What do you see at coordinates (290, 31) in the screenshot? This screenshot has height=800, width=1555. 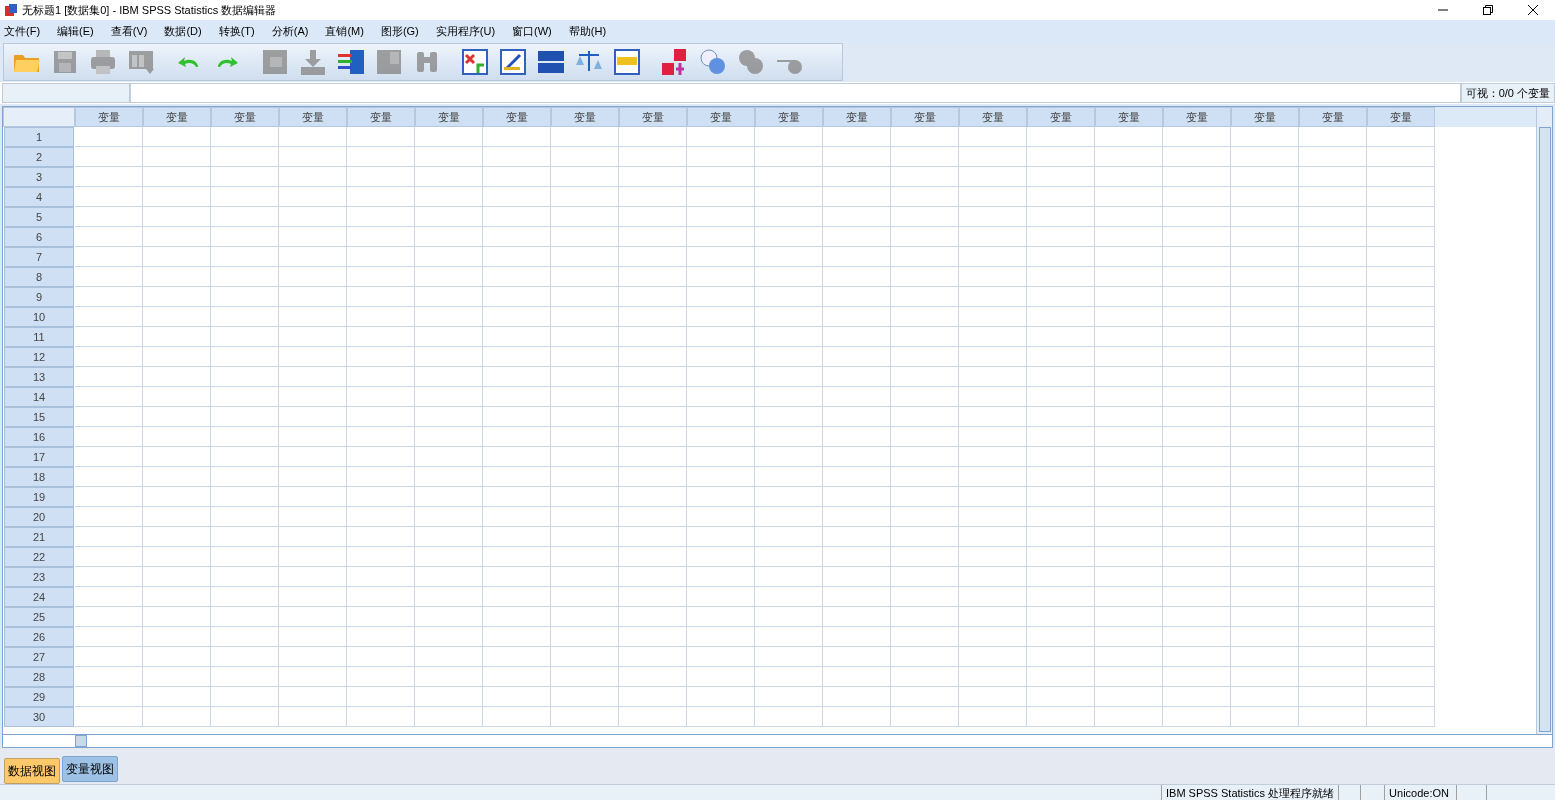 I see `menu-item: 分析(A)` at bounding box center [290, 31].